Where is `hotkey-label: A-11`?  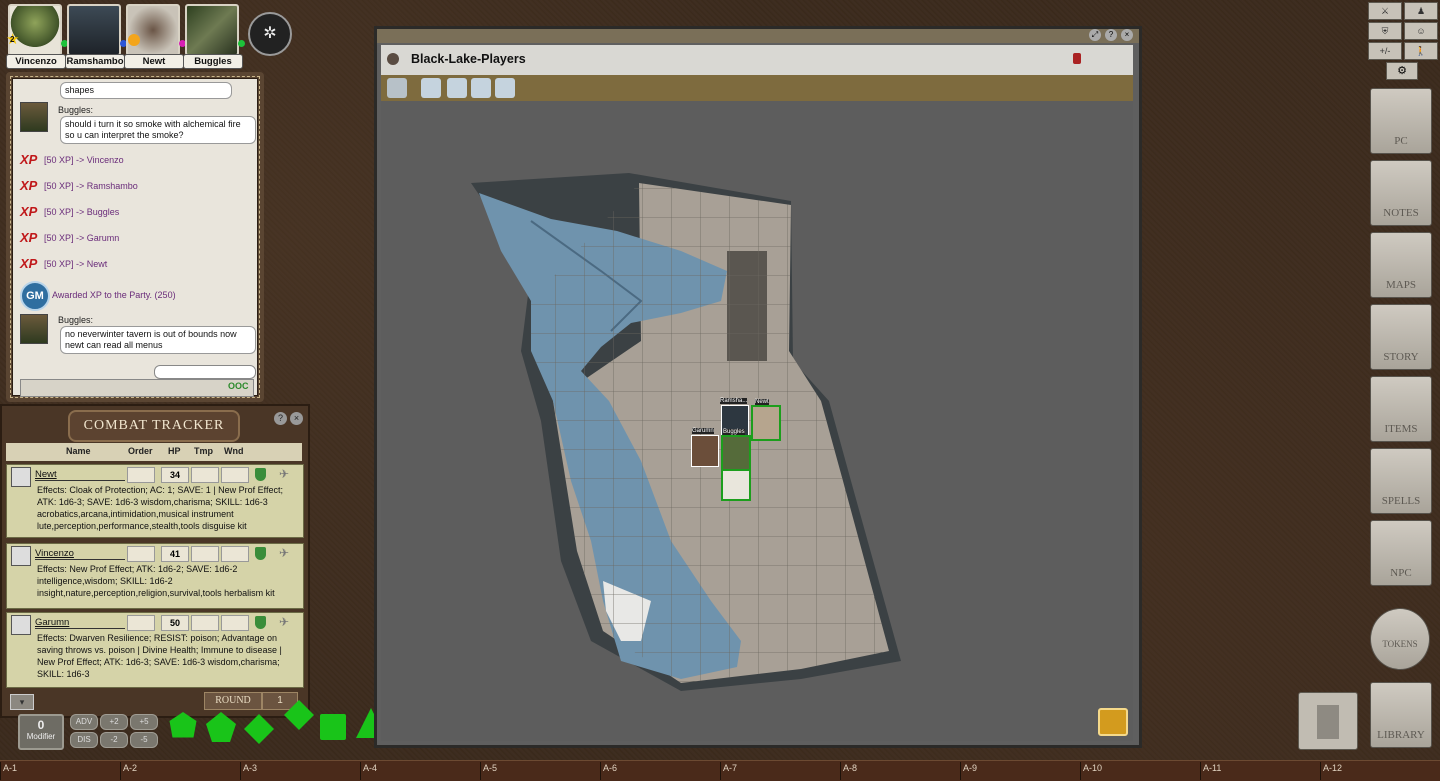
hotkey-label: A-11 is located at coordinates (1212, 768).